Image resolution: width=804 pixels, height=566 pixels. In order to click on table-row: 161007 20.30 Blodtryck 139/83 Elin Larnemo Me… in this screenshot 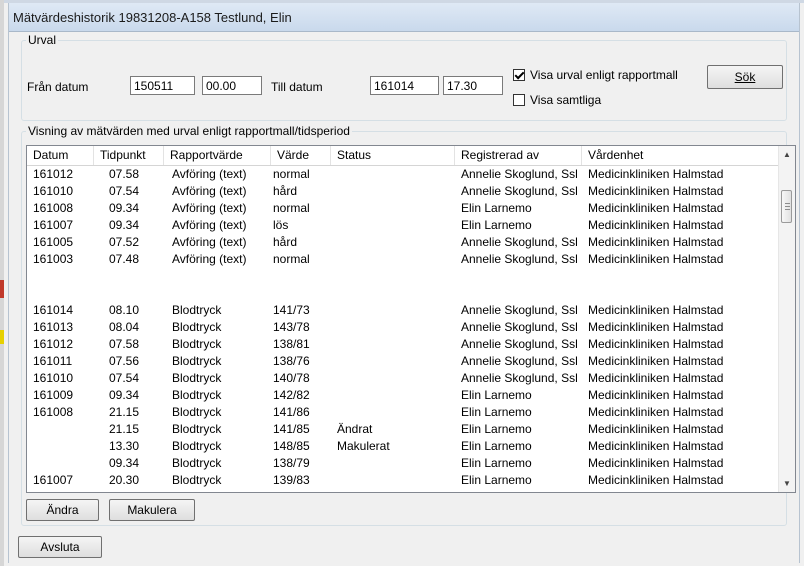, I will do `click(403, 480)`.